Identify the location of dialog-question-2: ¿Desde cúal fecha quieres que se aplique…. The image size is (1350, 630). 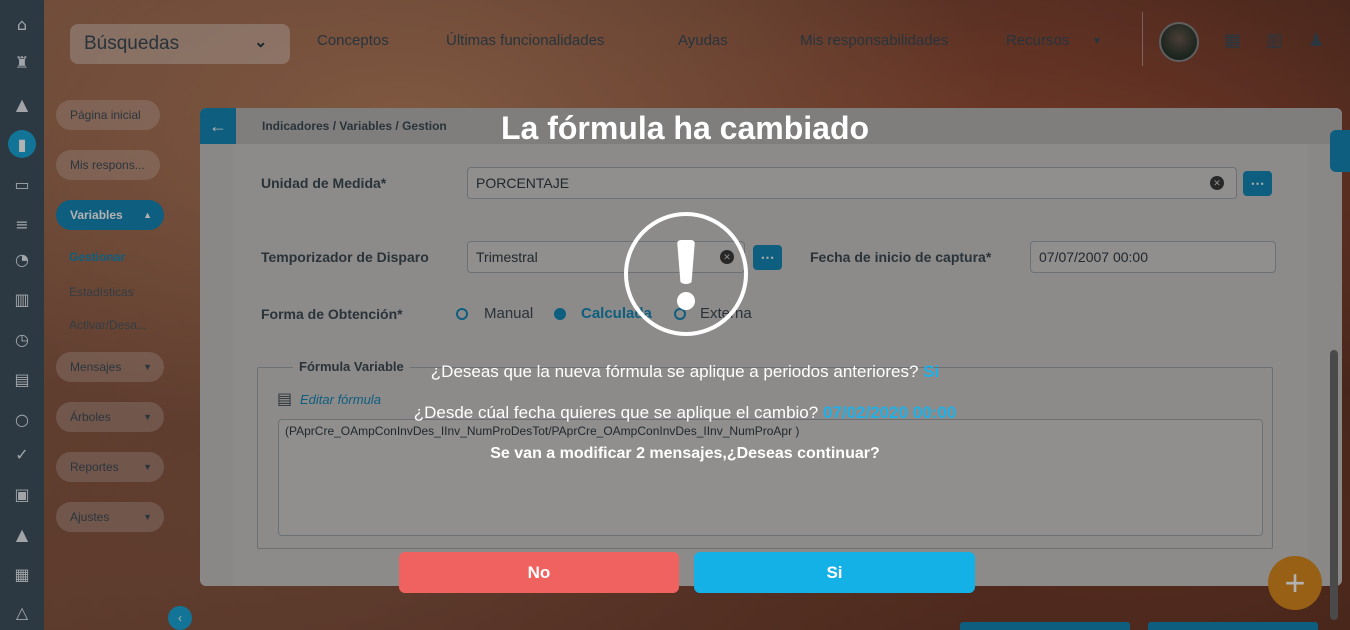
(675, 413).